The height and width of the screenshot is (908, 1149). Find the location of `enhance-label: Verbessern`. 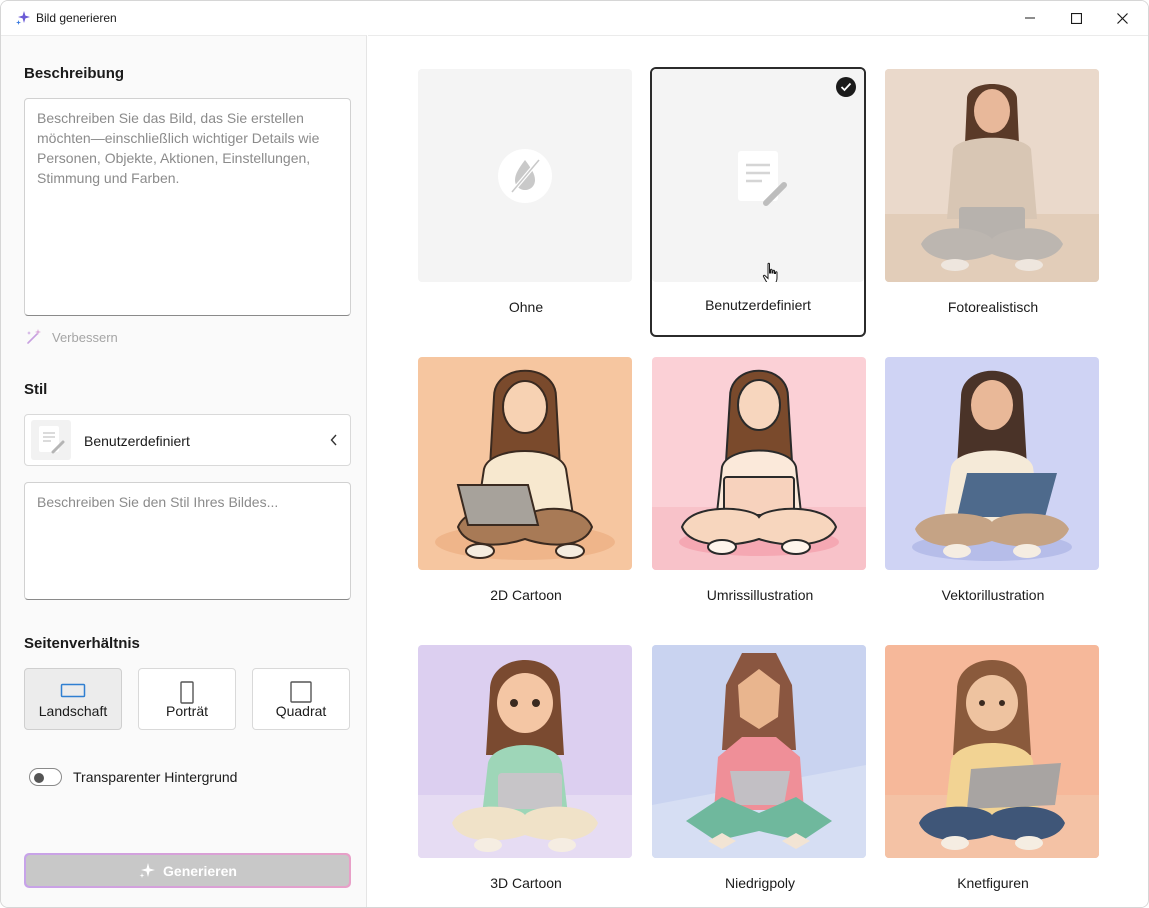

enhance-label: Verbessern is located at coordinates (85, 337).